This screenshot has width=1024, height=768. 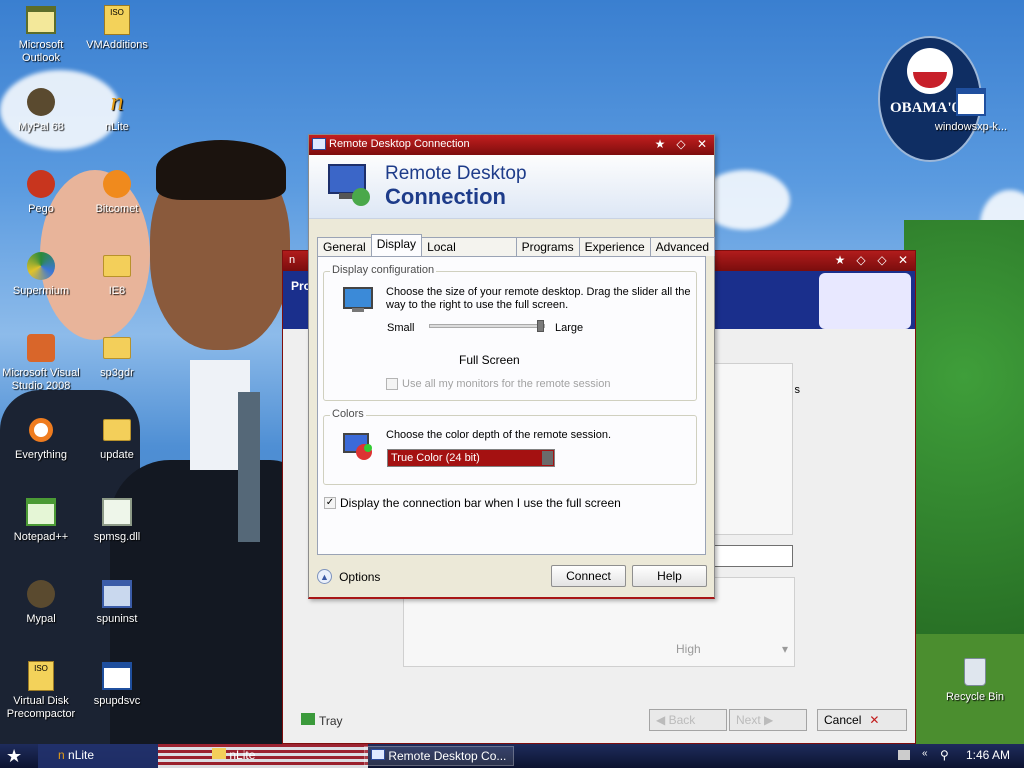 What do you see at coordinates (904, 755) in the screenshot?
I see `keyboard-icon` at bounding box center [904, 755].